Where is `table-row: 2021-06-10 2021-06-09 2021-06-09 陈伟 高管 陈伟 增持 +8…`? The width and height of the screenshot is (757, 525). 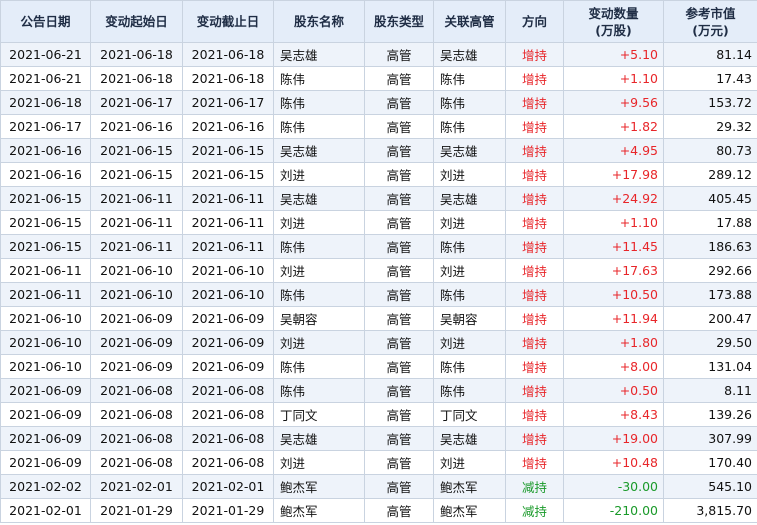 table-row: 2021-06-10 2021-06-09 2021-06-09 陈伟 高管 陈伟 增持 +8… is located at coordinates (378, 366).